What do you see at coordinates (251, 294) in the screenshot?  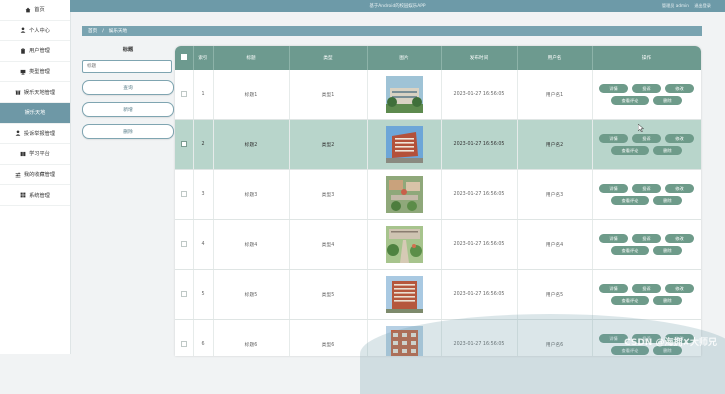 I see `cell-title: 标题5` at bounding box center [251, 294].